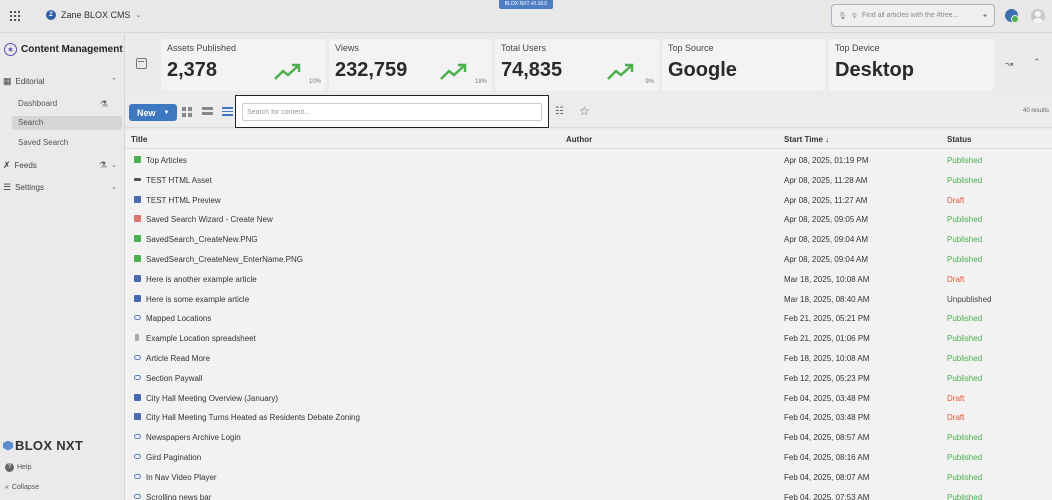  I want to click on app-title: ✶ Content Management, so click(63, 49).